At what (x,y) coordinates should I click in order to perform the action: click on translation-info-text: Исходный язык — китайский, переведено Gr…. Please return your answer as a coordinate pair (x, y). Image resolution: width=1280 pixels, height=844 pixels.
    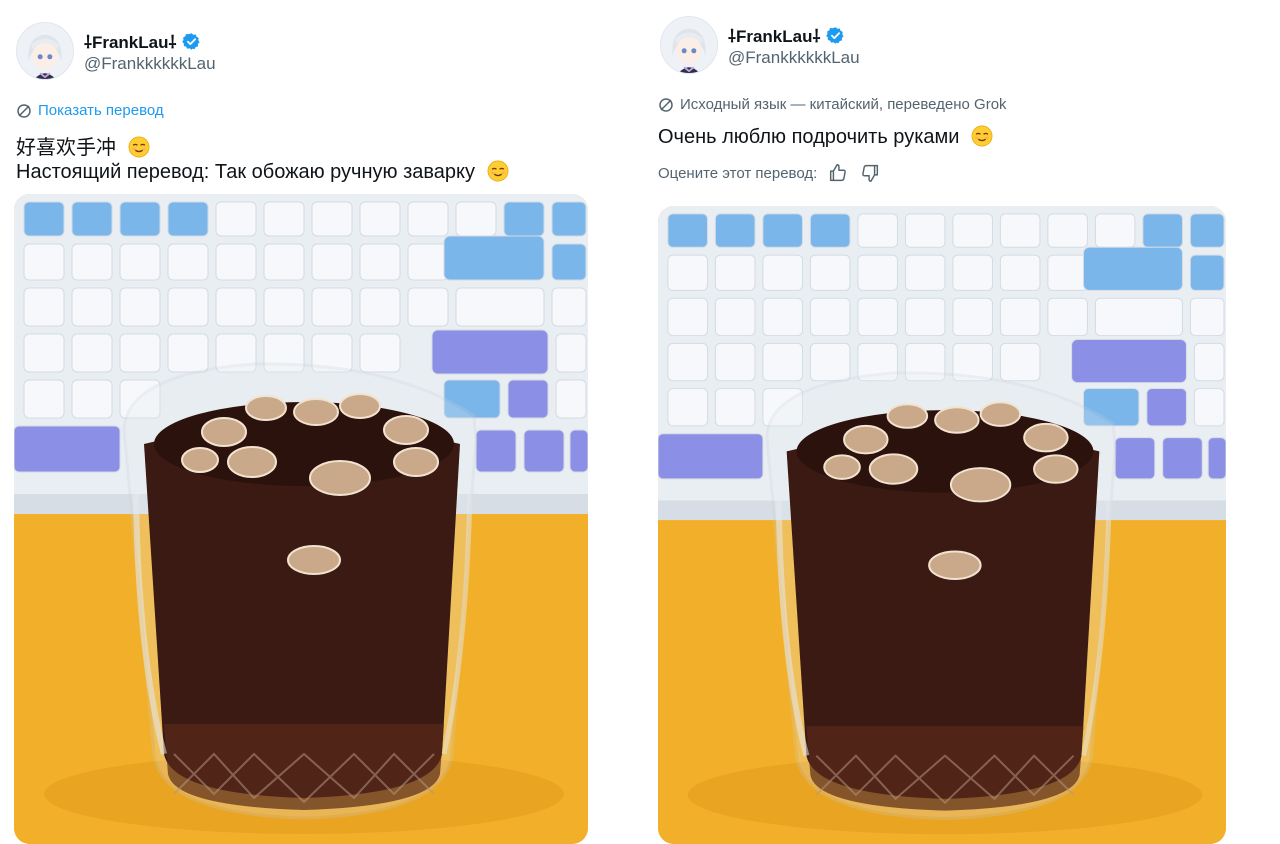
    Looking at the image, I should click on (843, 104).